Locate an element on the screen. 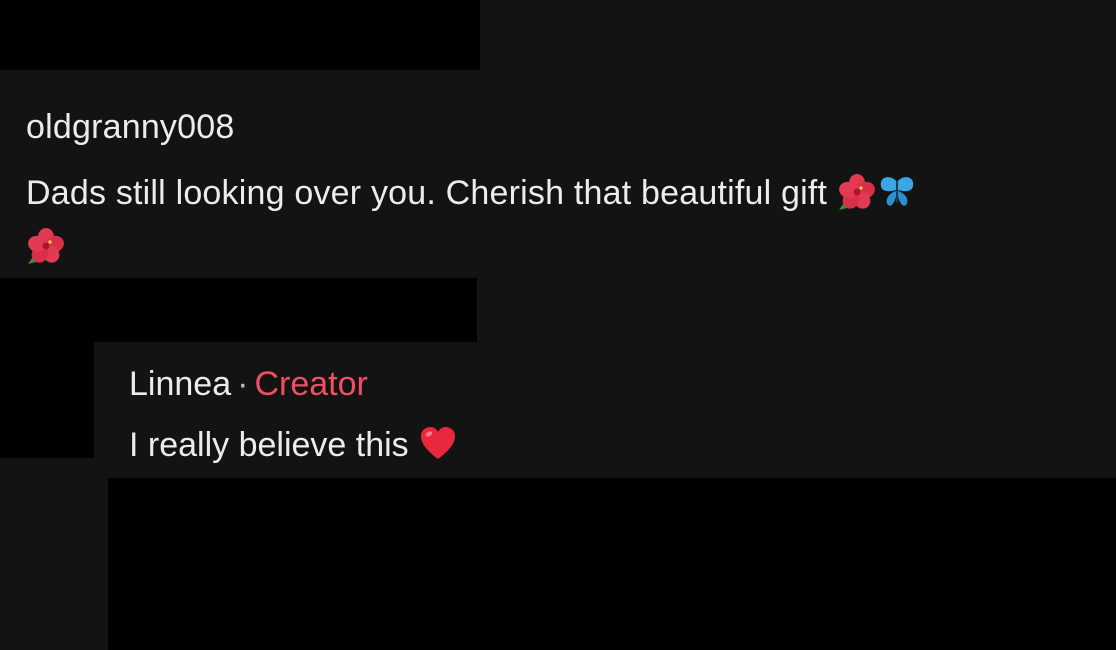 This screenshot has width=1116, height=650. creator-badge: Creator is located at coordinates (311, 384).